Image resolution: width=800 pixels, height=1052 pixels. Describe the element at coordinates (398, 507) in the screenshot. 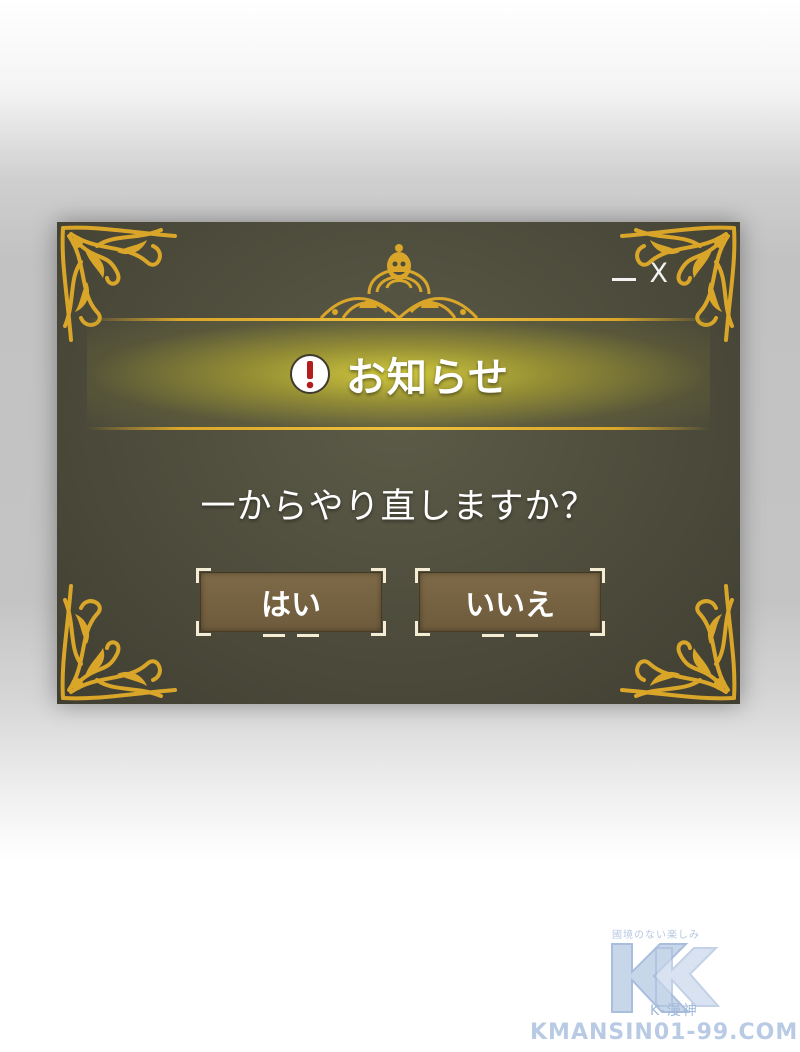

I see `dialog-message: 一からやり直しますか？` at that location.